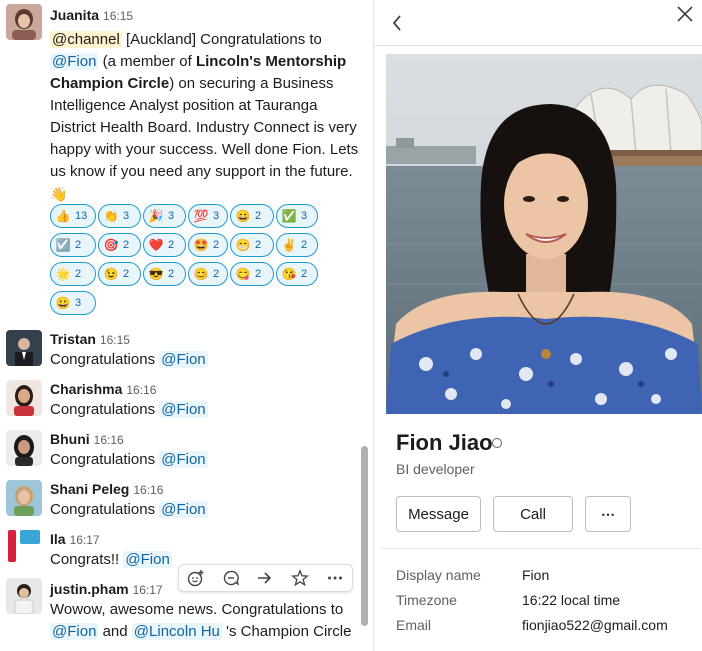 The width and height of the screenshot is (702, 651). I want to click on message-button: Message, so click(438, 514).